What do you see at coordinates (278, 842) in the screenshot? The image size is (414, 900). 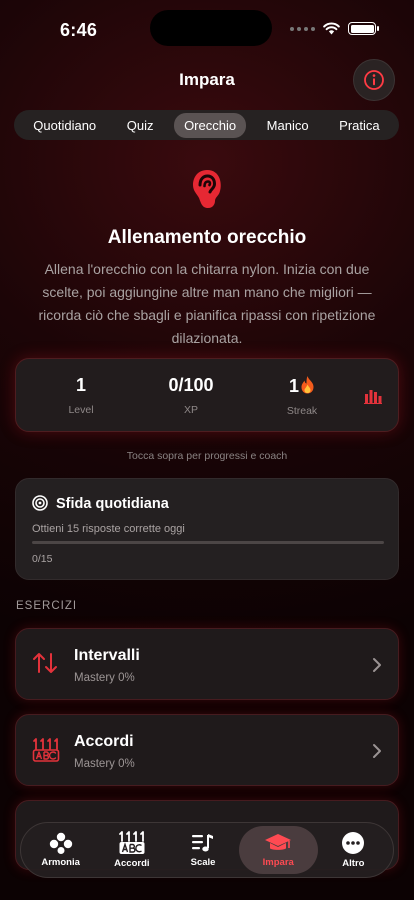 I see `graduation-cap-icon` at bounding box center [278, 842].